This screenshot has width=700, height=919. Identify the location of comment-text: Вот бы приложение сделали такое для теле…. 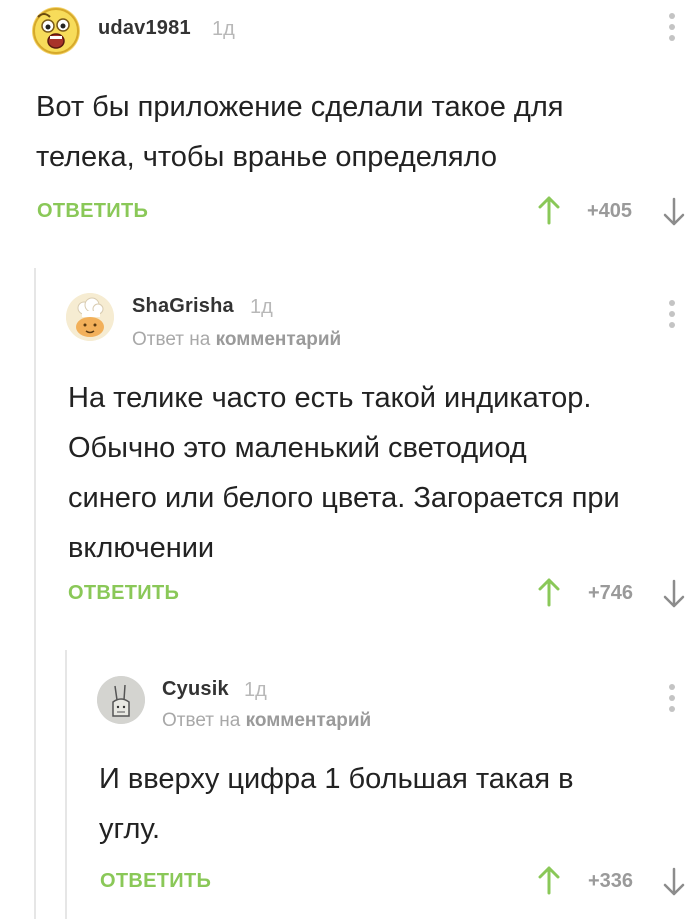
(356, 132).